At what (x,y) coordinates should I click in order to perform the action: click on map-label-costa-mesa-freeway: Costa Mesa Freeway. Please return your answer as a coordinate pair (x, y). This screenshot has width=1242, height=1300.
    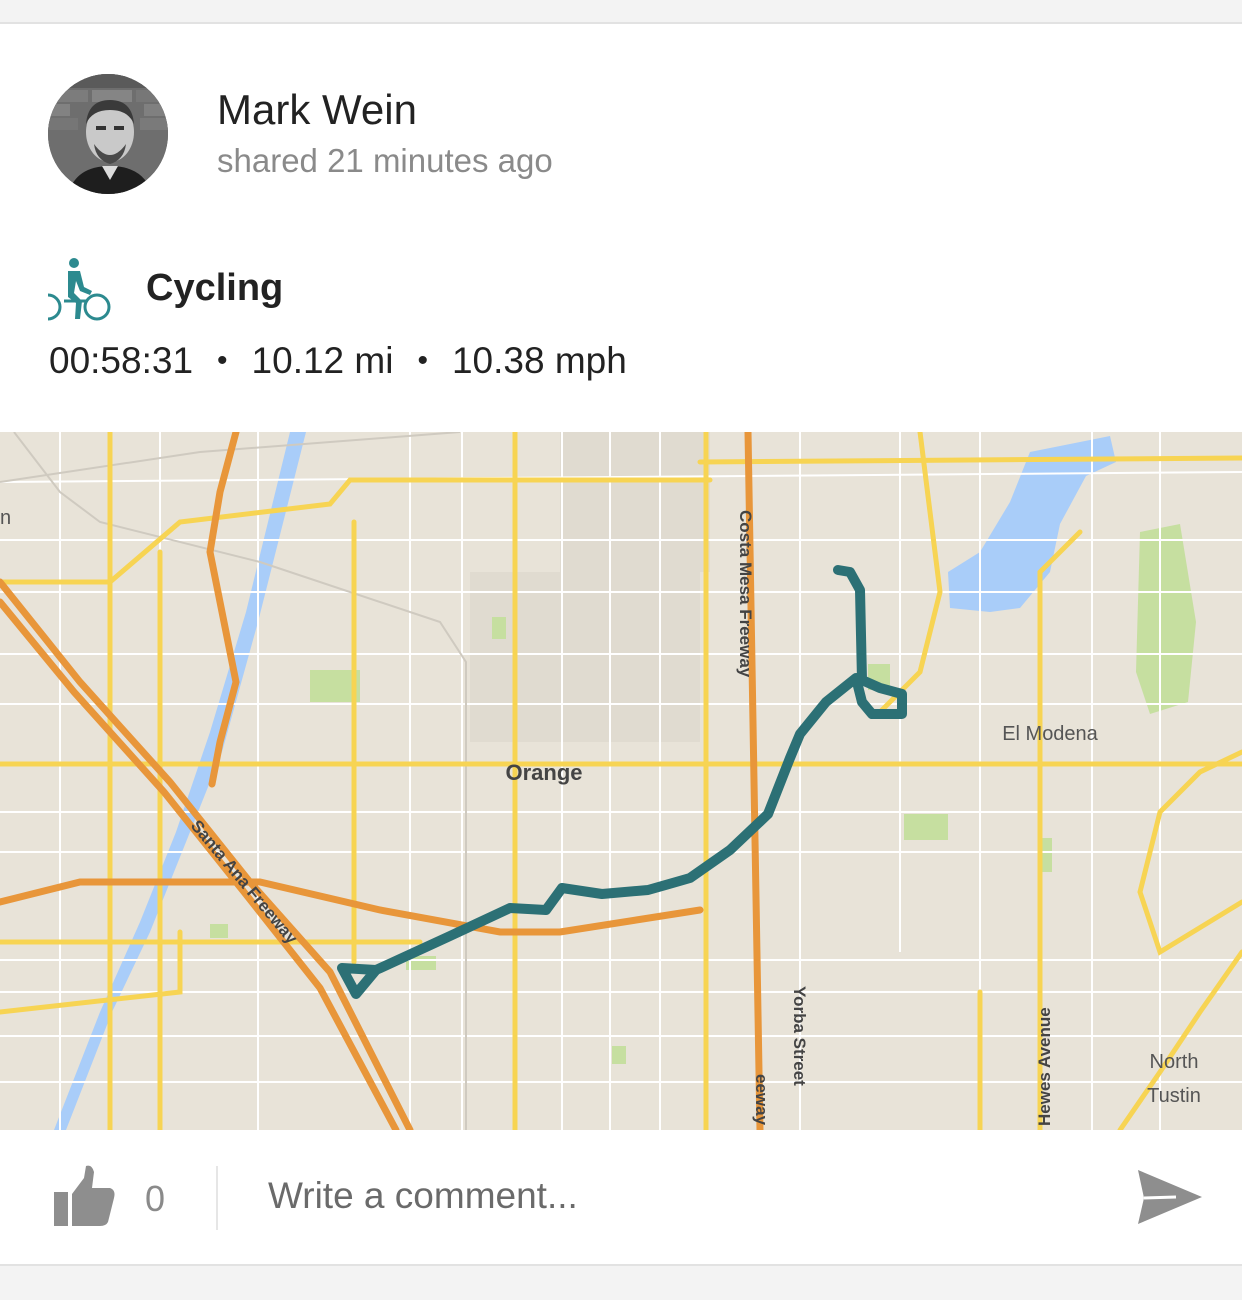
    Looking at the image, I should click on (745, 594).